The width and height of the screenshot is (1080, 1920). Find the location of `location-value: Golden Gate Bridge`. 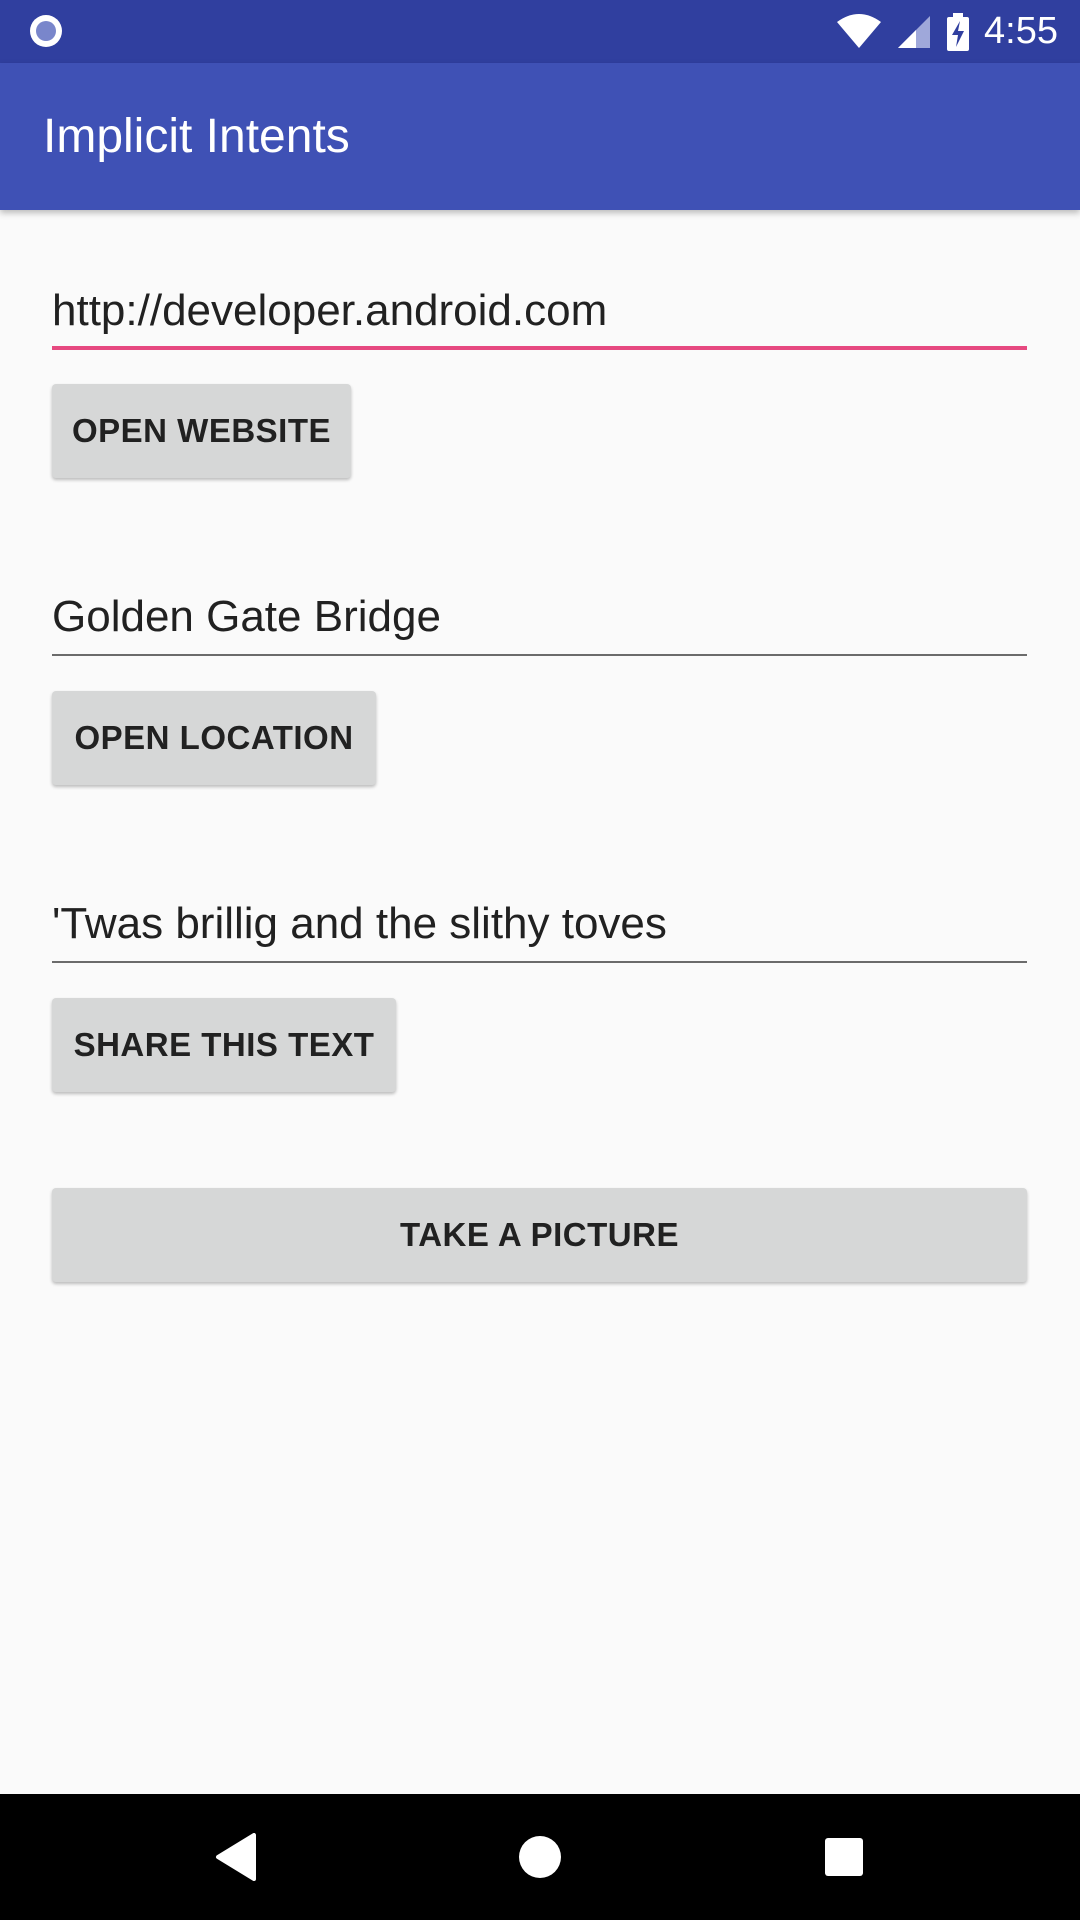

location-value: Golden Gate Bridge is located at coordinates (246, 616).